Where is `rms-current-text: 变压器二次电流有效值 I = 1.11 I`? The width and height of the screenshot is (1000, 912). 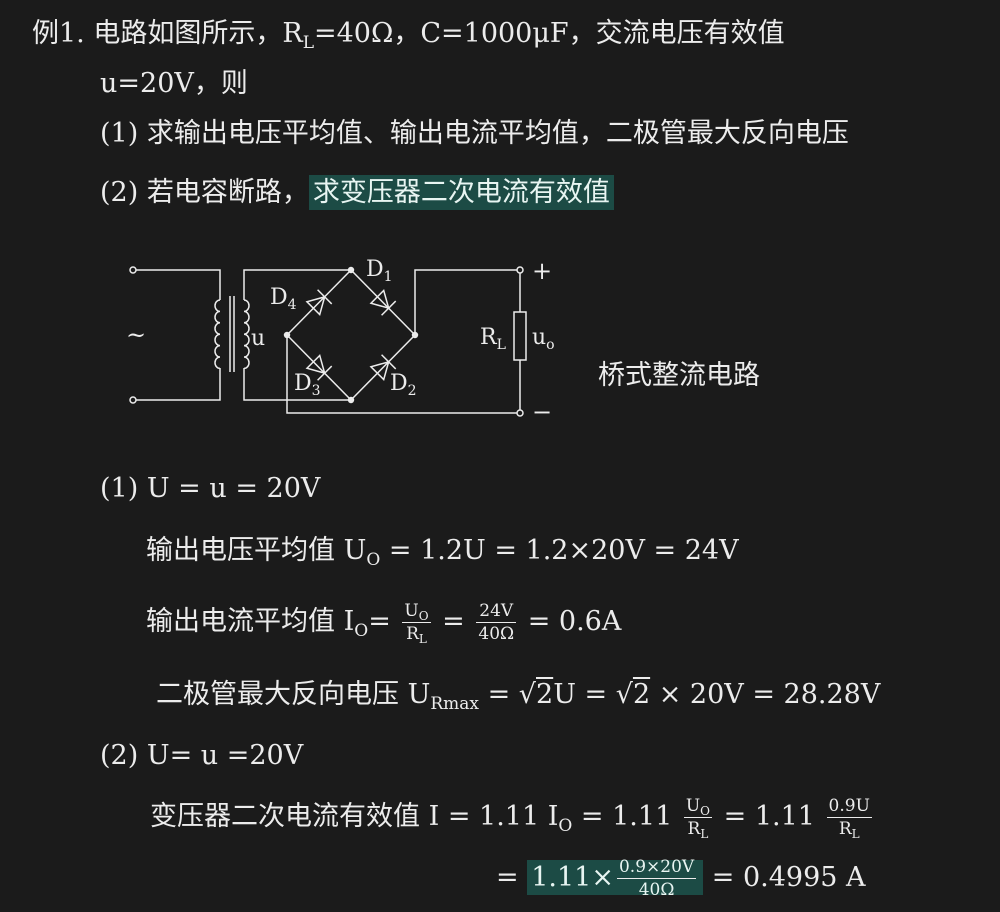 rms-current-text: 变压器二次电流有效值 I = 1.11 I is located at coordinates (354, 816).